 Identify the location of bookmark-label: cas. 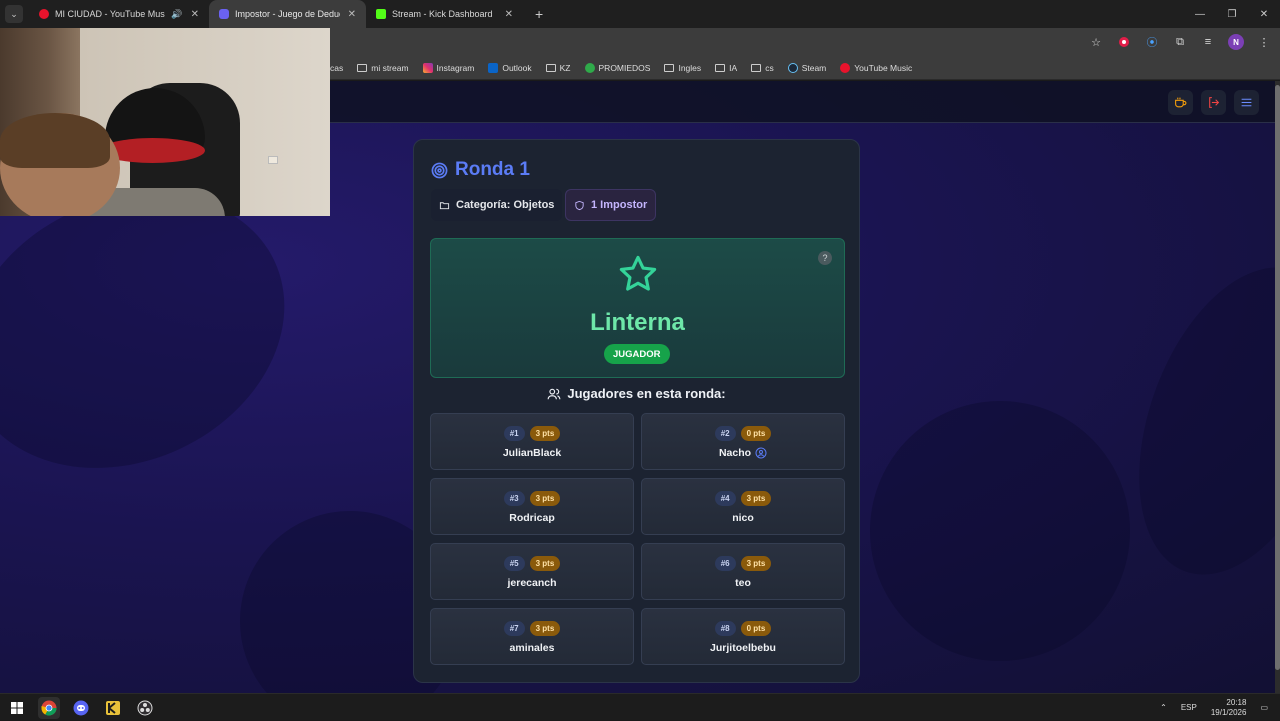
(337, 67).